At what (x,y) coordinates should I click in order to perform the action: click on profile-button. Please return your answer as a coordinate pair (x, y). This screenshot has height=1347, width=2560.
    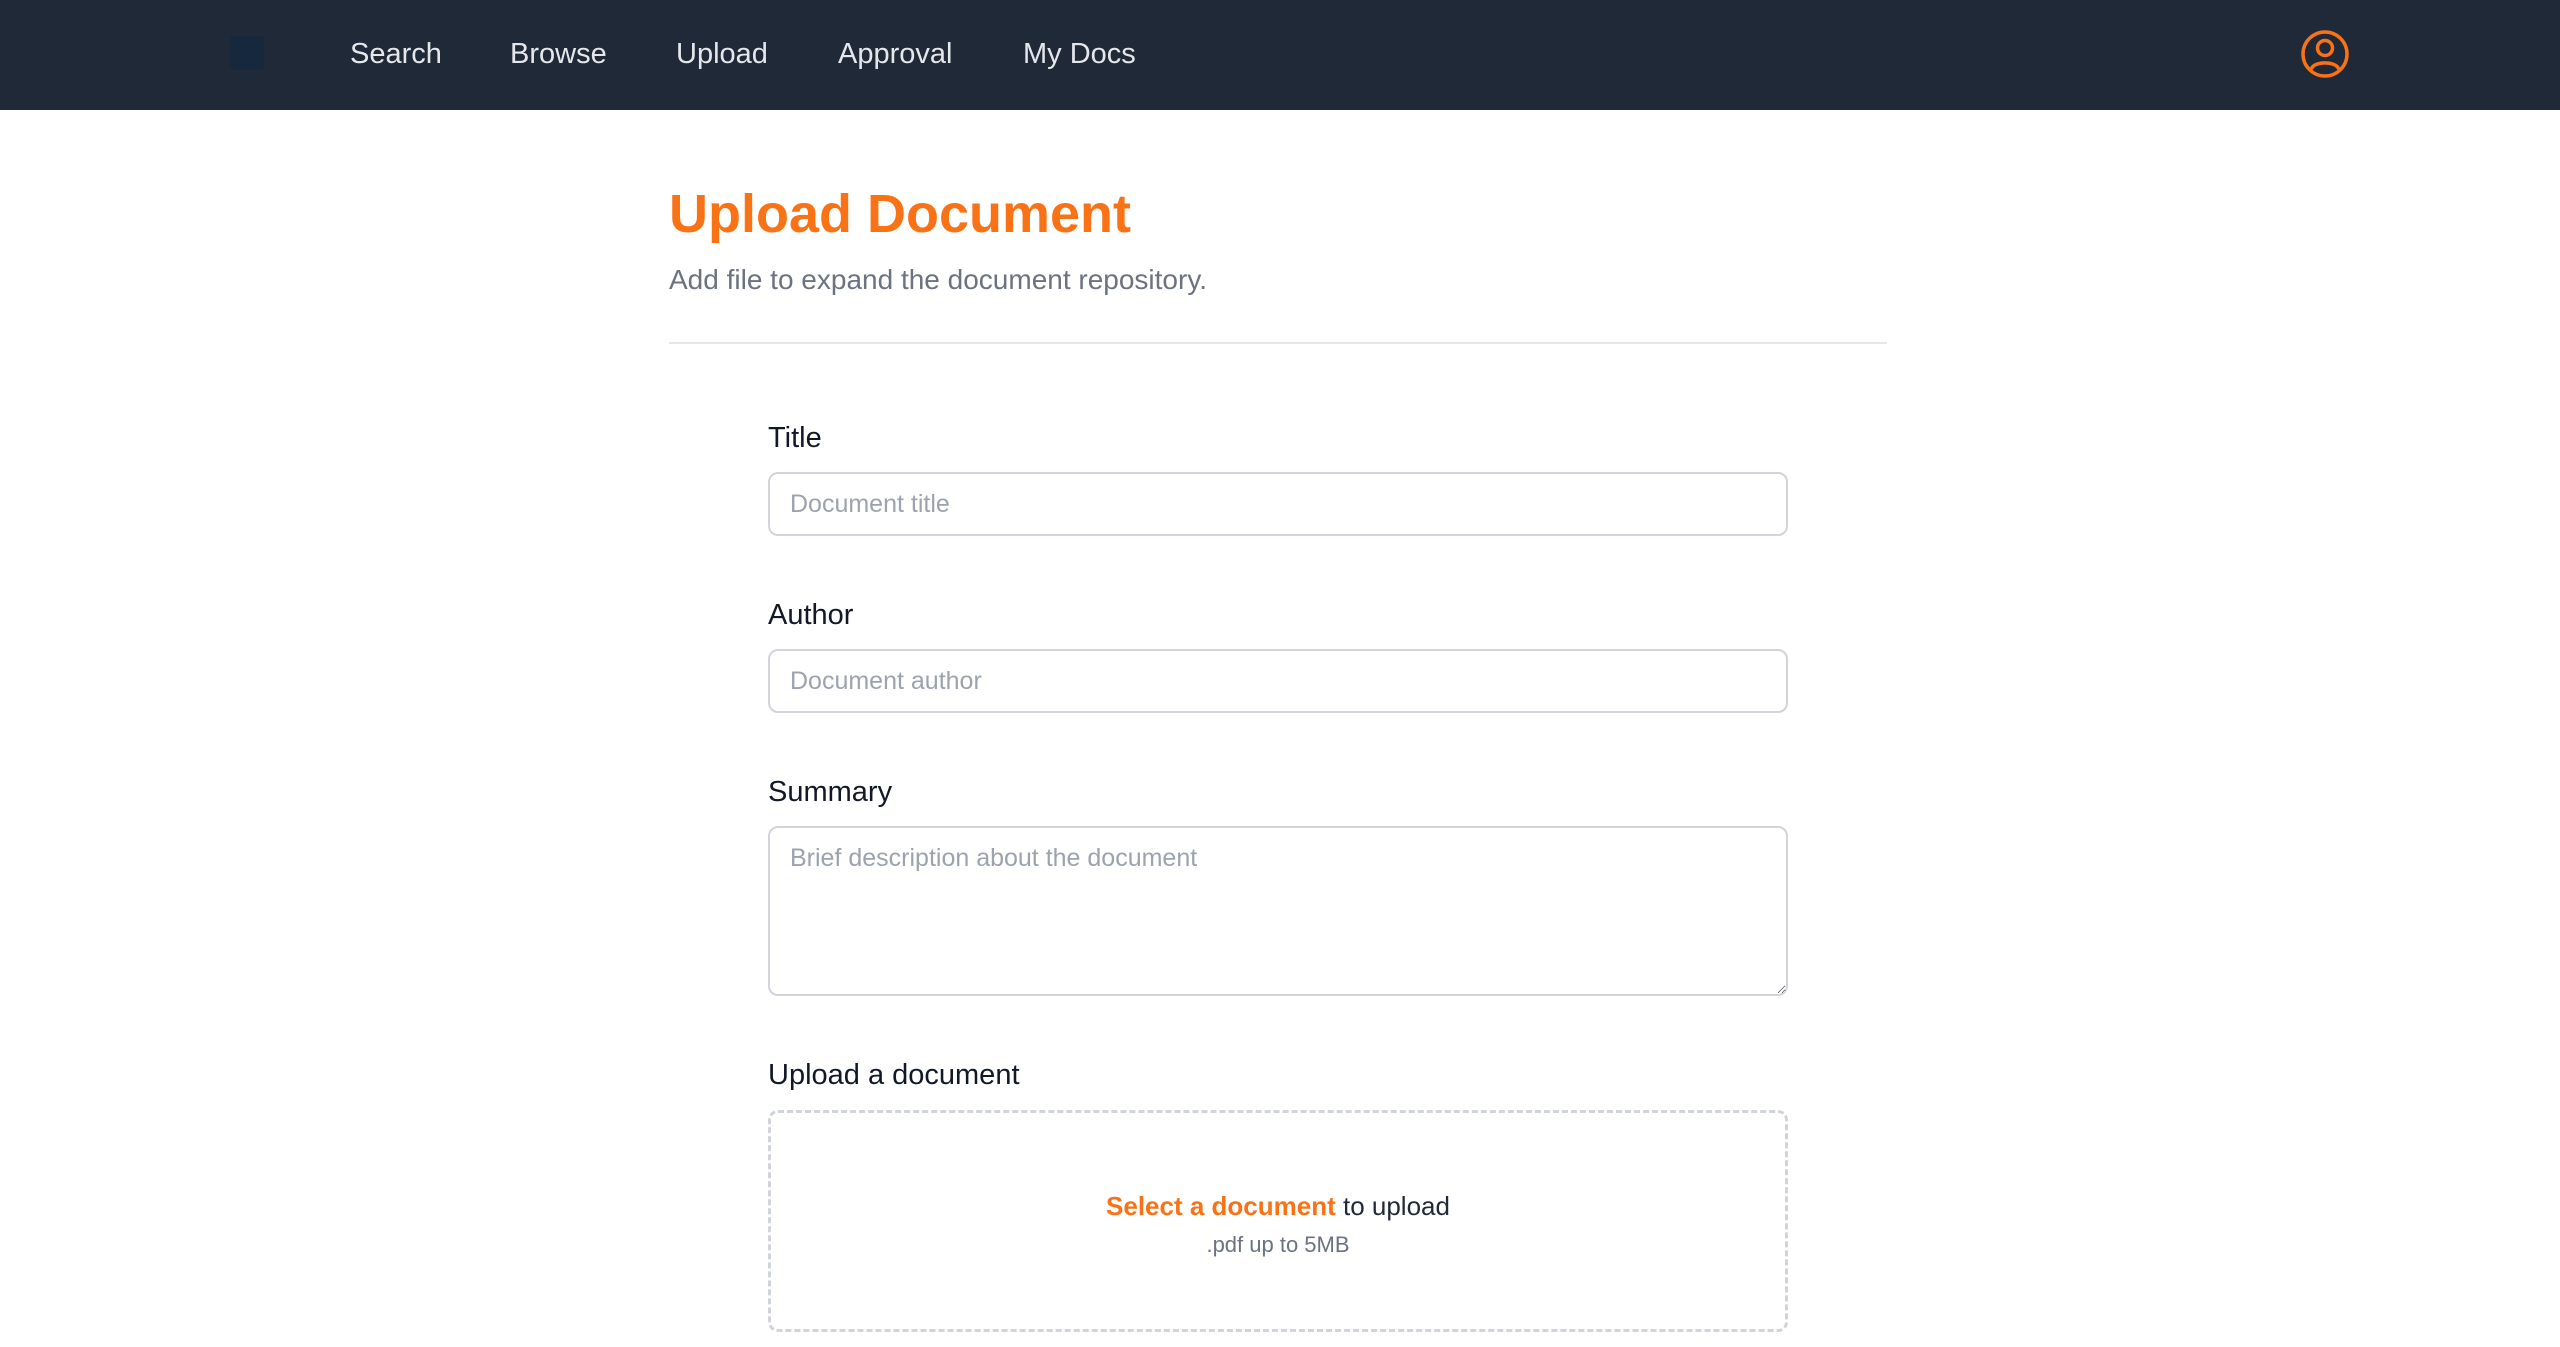
    Looking at the image, I should click on (2325, 54).